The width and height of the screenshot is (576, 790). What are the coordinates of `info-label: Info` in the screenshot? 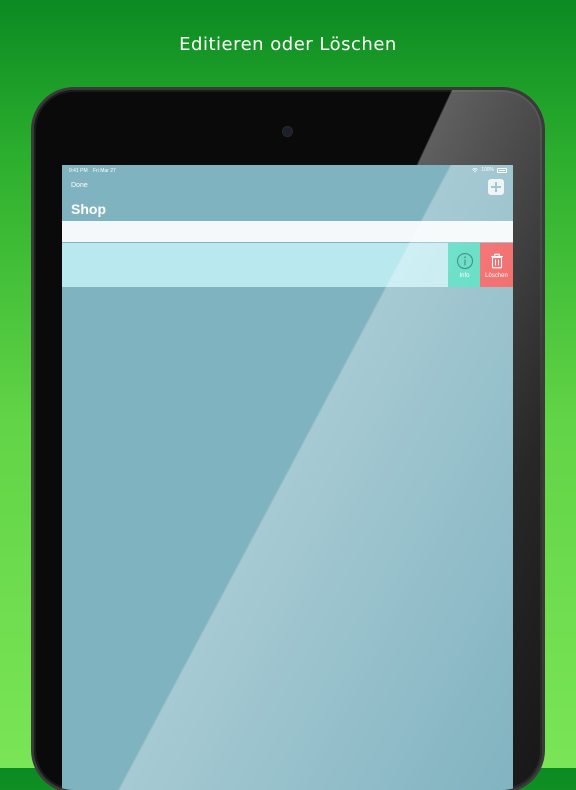 It's located at (464, 275).